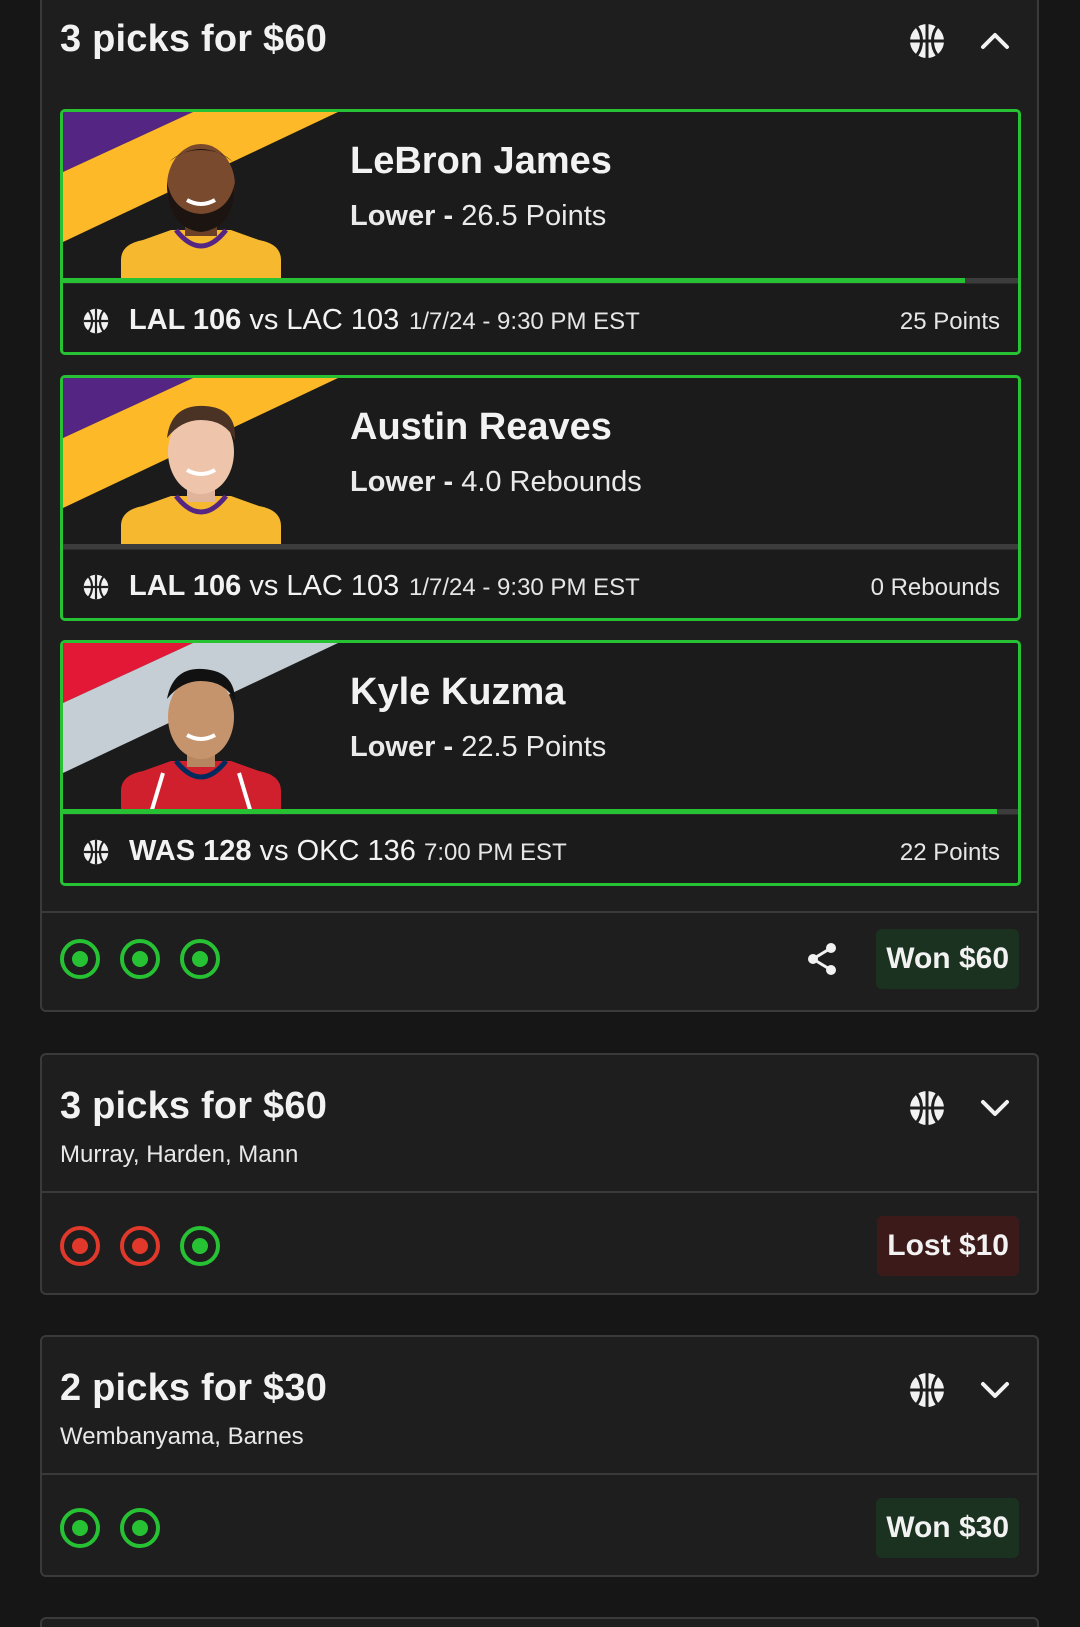 The width and height of the screenshot is (1080, 1627). I want to click on pick-projection: 22.5 Points, so click(534, 747).